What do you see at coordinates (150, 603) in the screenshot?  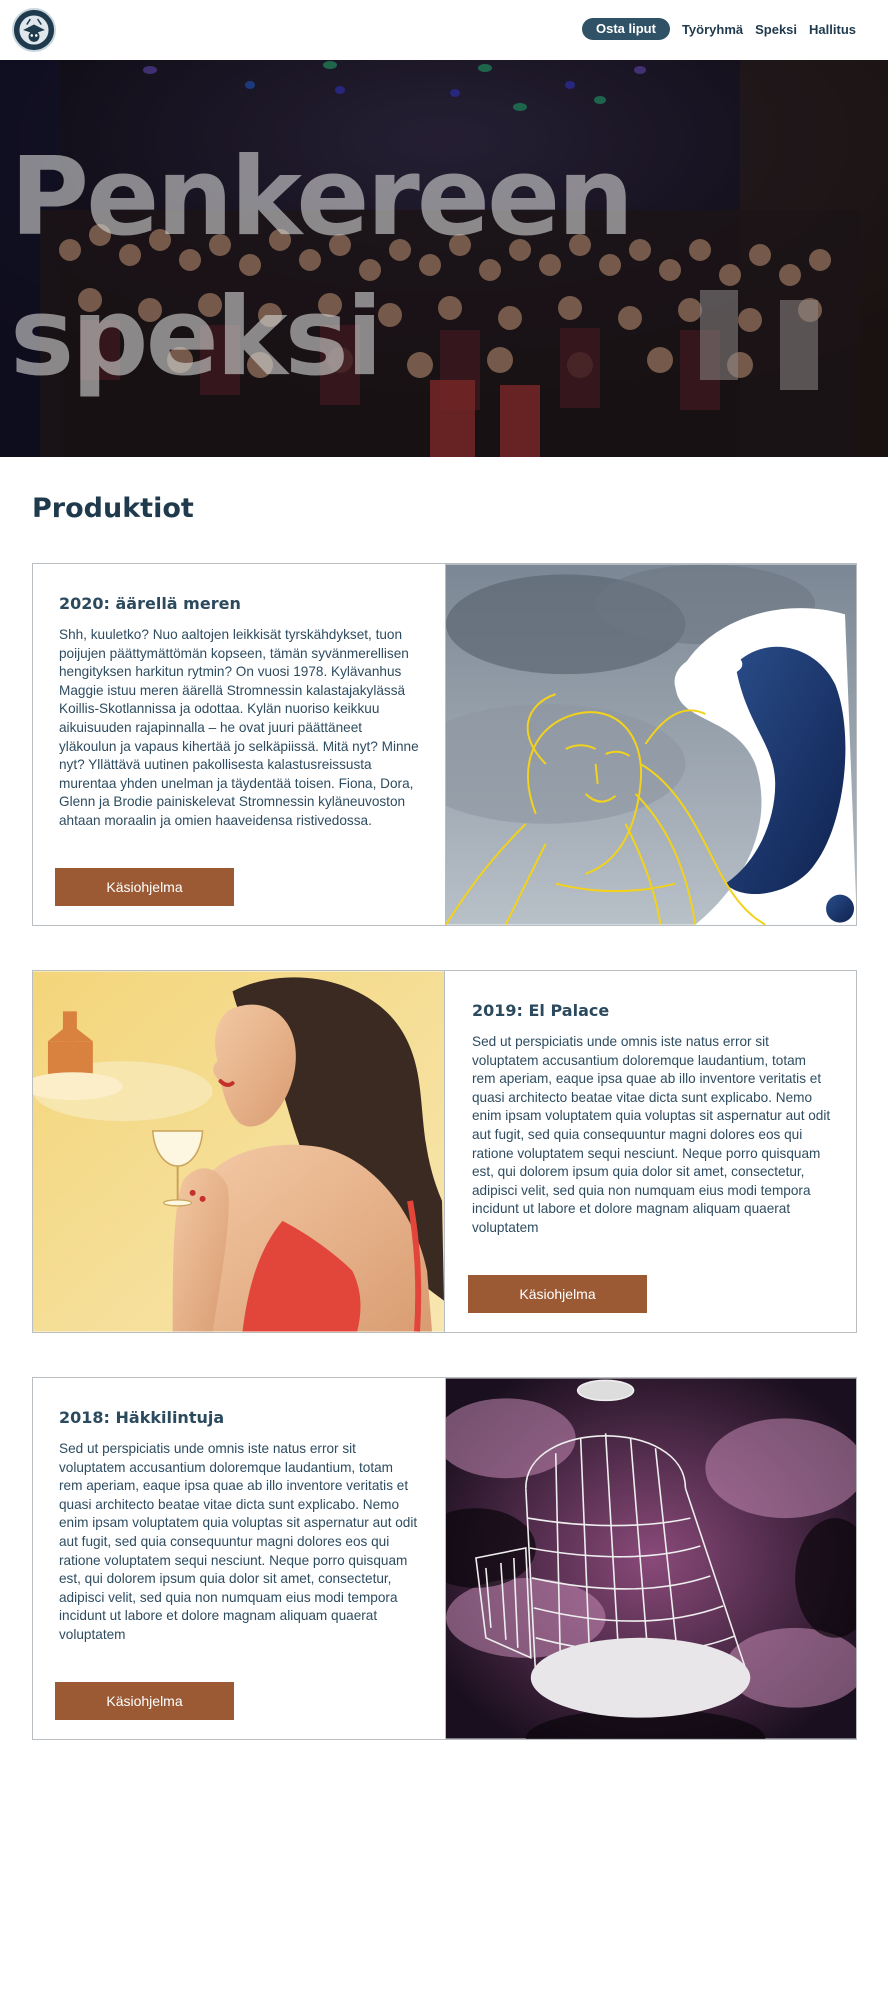 I see `card-title: 2020: äärellä meren` at bounding box center [150, 603].